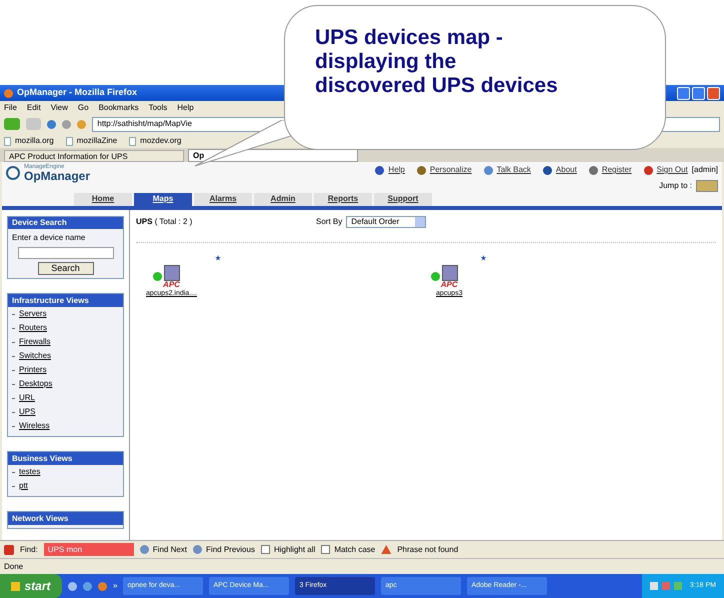  Describe the element at coordinates (29, 550) in the screenshot. I see `find-label: Find:` at that location.